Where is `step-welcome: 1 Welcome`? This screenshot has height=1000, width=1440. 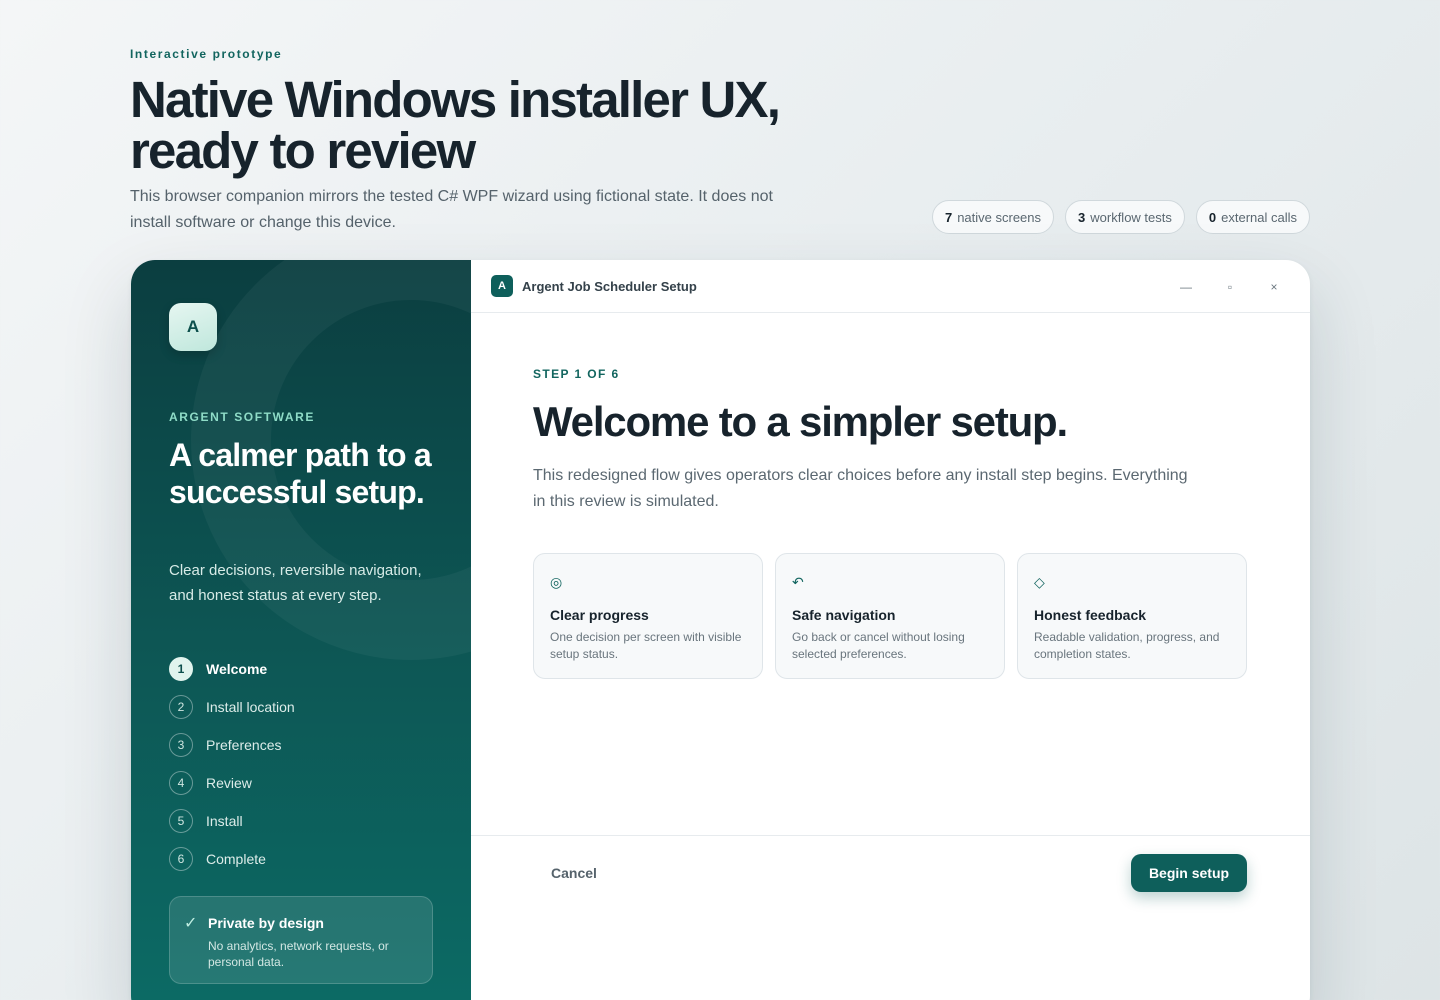
step-welcome: 1 Welcome is located at coordinates (232, 669).